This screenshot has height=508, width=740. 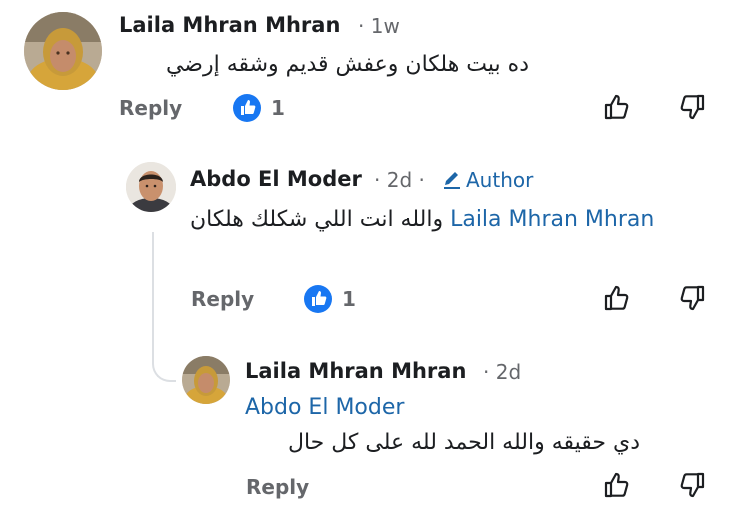 I want to click on author-name: Abdo El Moder, so click(x=276, y=179).